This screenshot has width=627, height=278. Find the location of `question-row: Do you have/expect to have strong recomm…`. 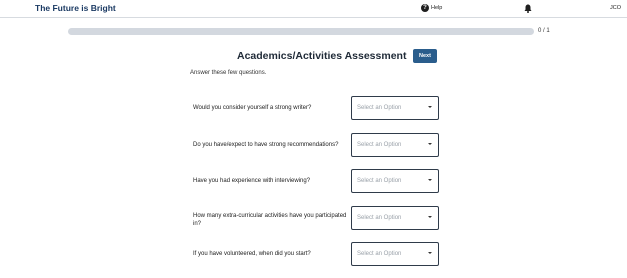

question-row: Do you have/expect to have strong recomm… is located at coordinates (313, 145).